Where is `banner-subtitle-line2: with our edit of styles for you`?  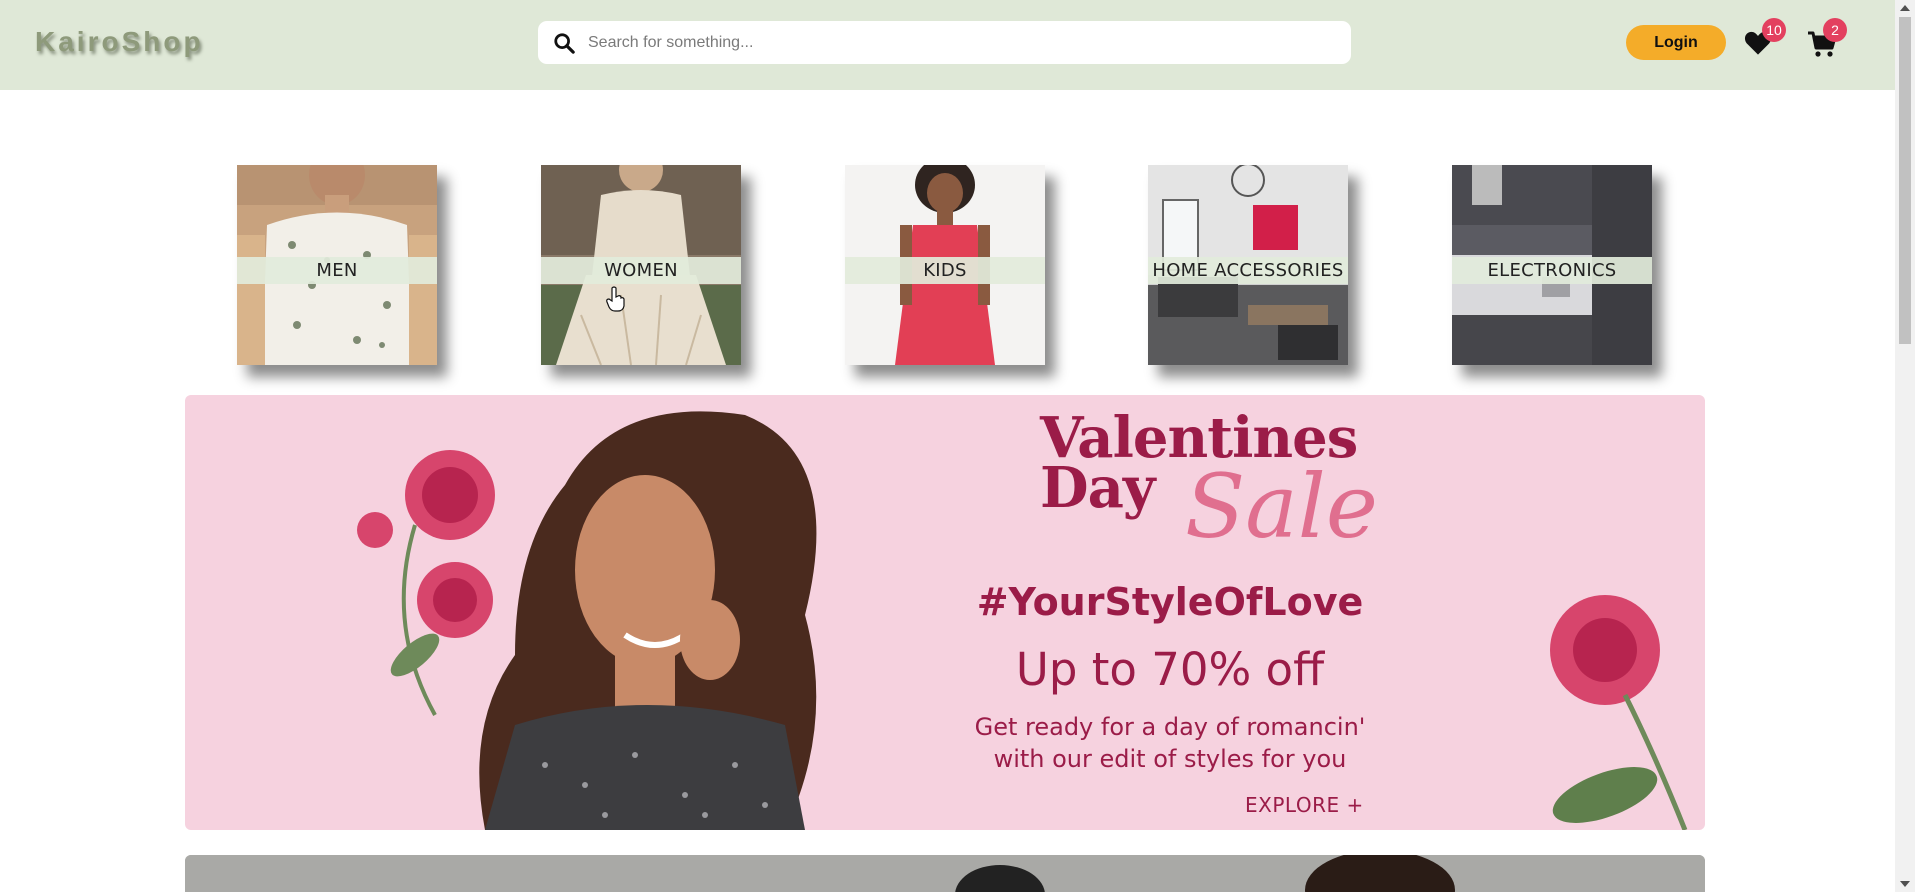 banner-subtitle-line2: with our edit of styles for you is located at coordinates (1170, 759).